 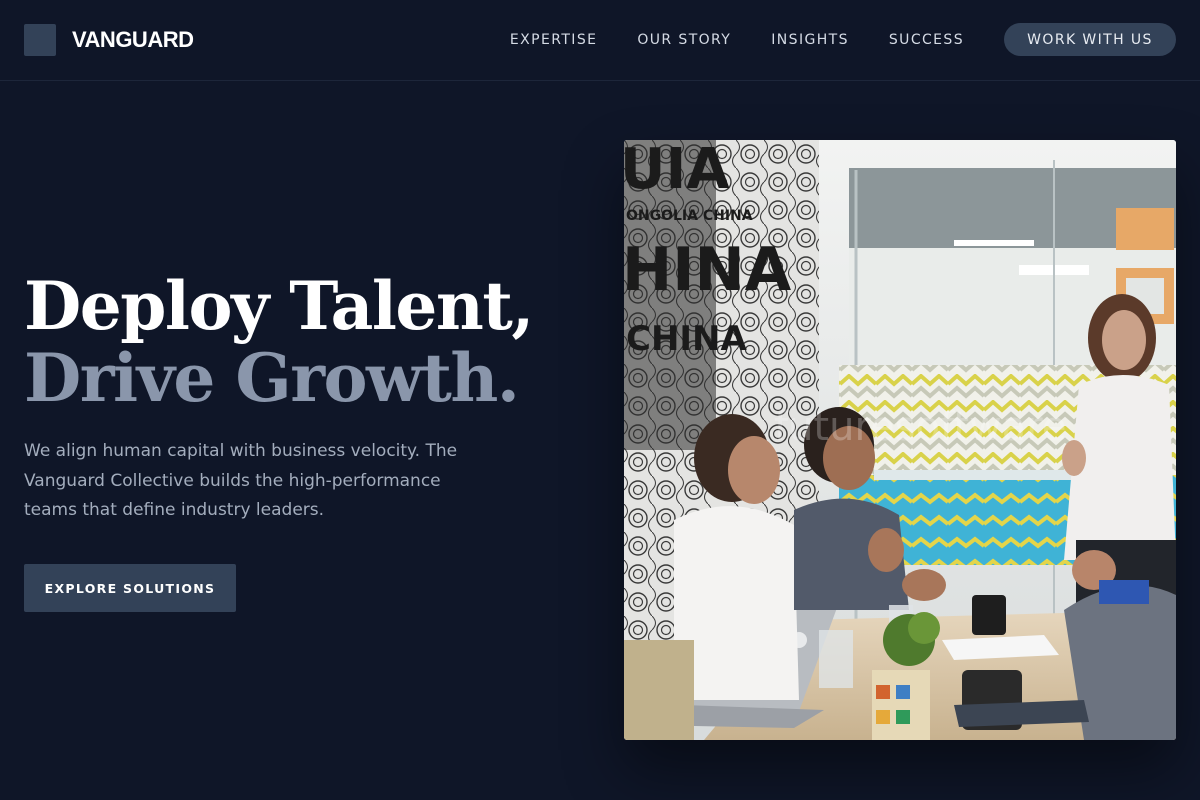 I want to click on nav-link-insights: INSIGHTS, so click(x=810, y=40).